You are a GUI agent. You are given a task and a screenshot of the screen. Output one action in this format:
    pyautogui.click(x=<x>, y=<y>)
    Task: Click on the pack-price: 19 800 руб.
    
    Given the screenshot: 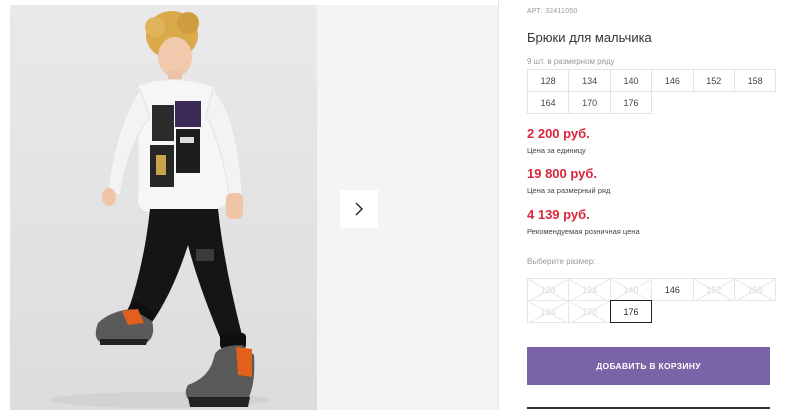 What is the action you would take?
    pyautogui.click(x=562, y=173)
    